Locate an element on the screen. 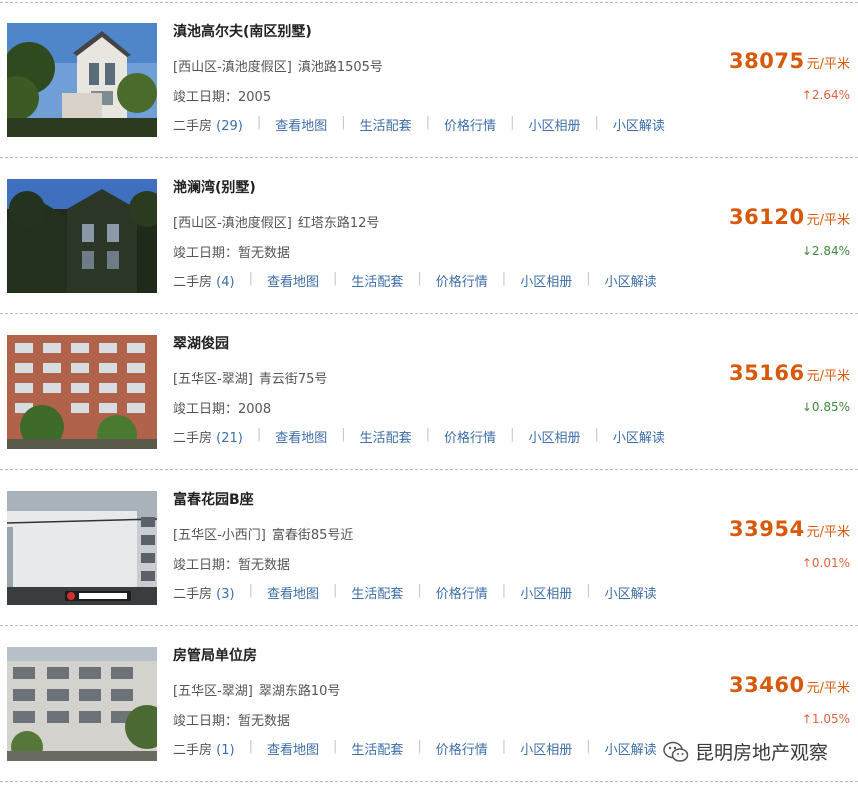 The width and height of the screenshot is (858, 789). price-change: ↑1.05% is located at coordinates (826, 719).